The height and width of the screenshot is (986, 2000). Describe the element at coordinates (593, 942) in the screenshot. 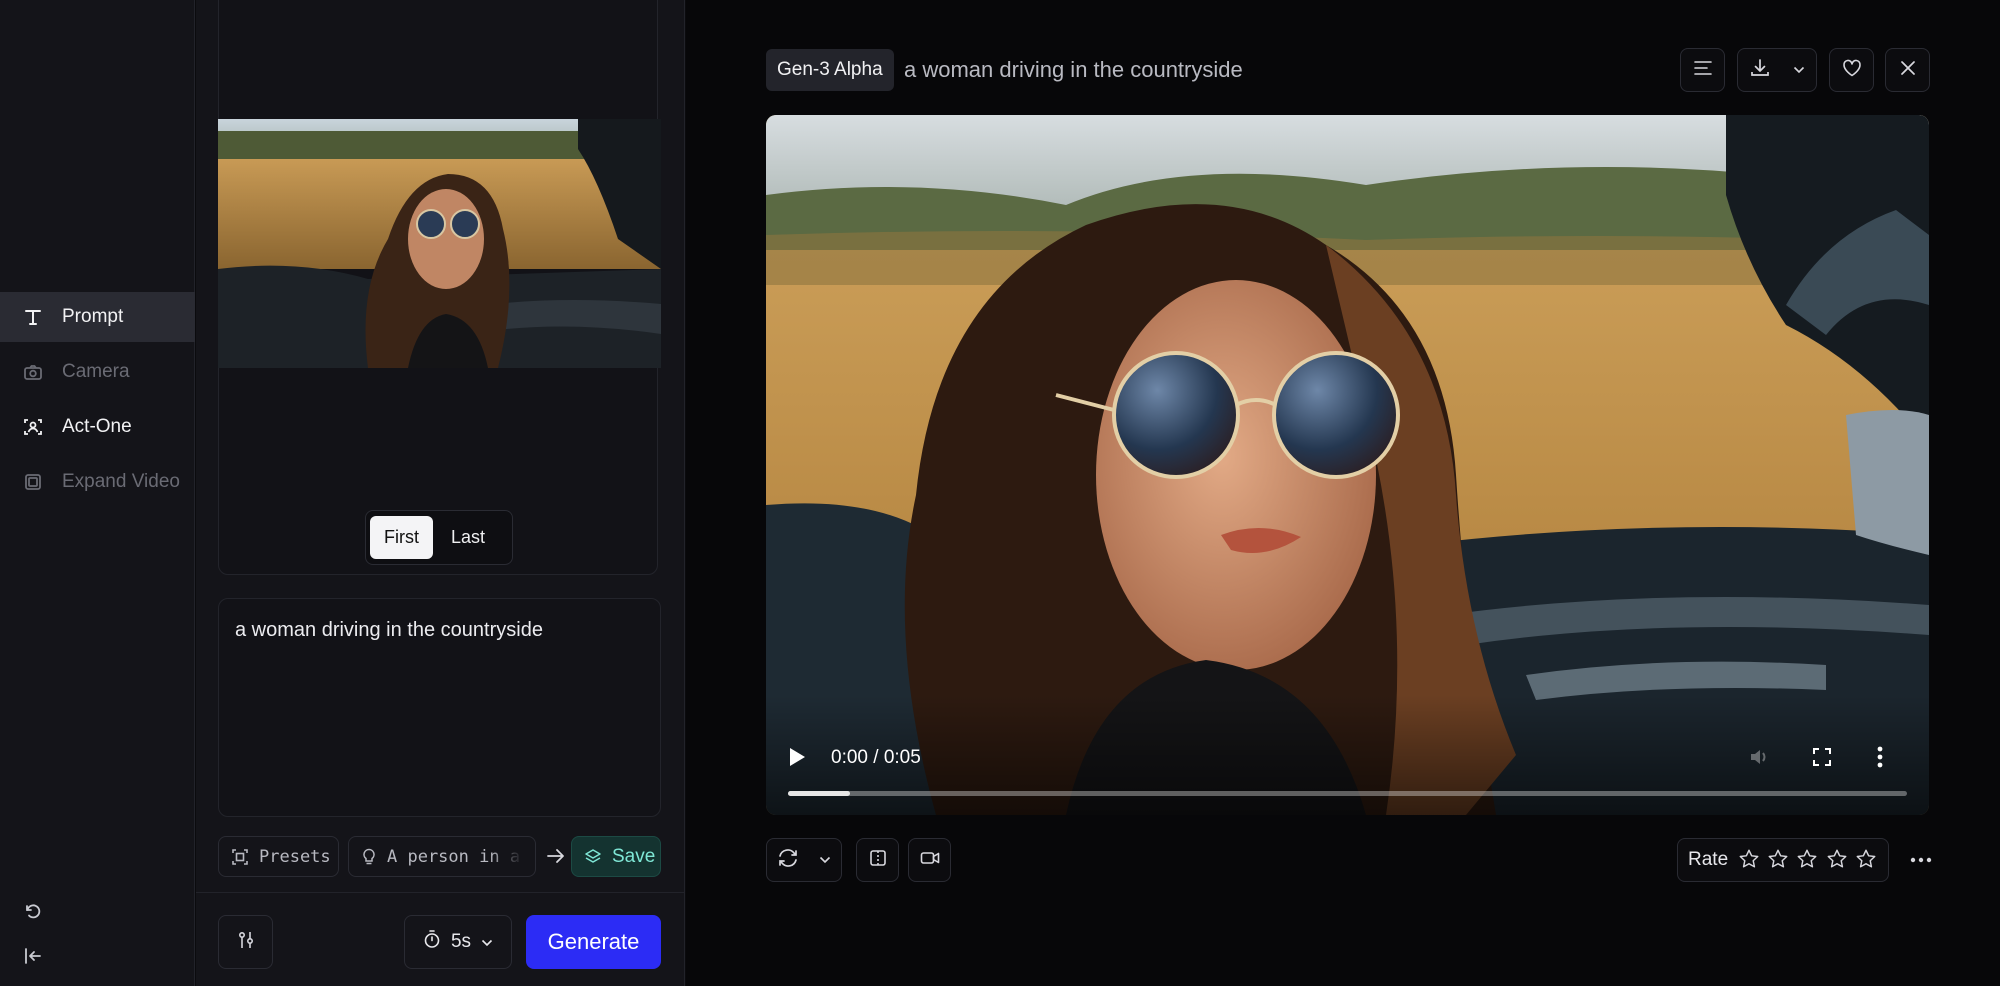

I see `generate-button: Generate` at that location.